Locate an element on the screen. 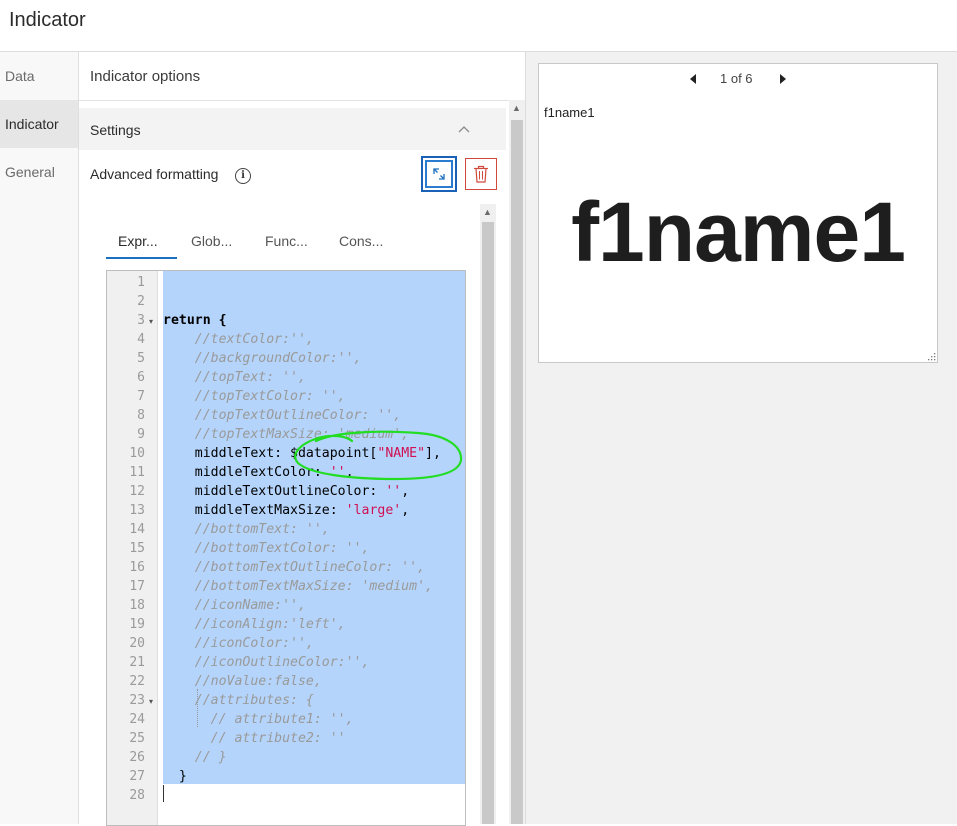 The height and width of the screenshot is (826, 957). line-number: 27 is located at coordinates (137, 776).